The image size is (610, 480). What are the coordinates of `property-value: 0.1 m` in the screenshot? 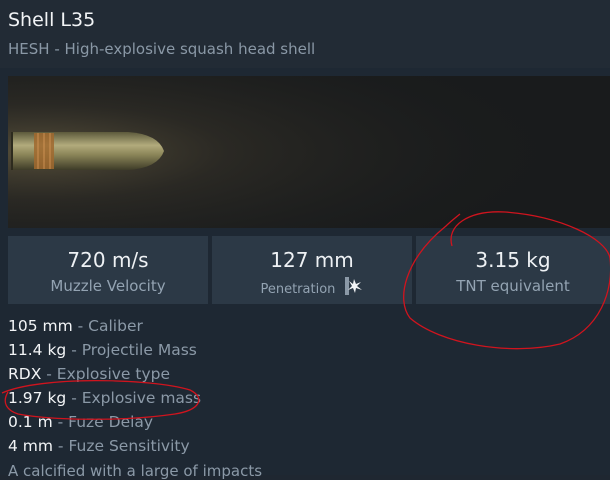 It's located at (30, 422).